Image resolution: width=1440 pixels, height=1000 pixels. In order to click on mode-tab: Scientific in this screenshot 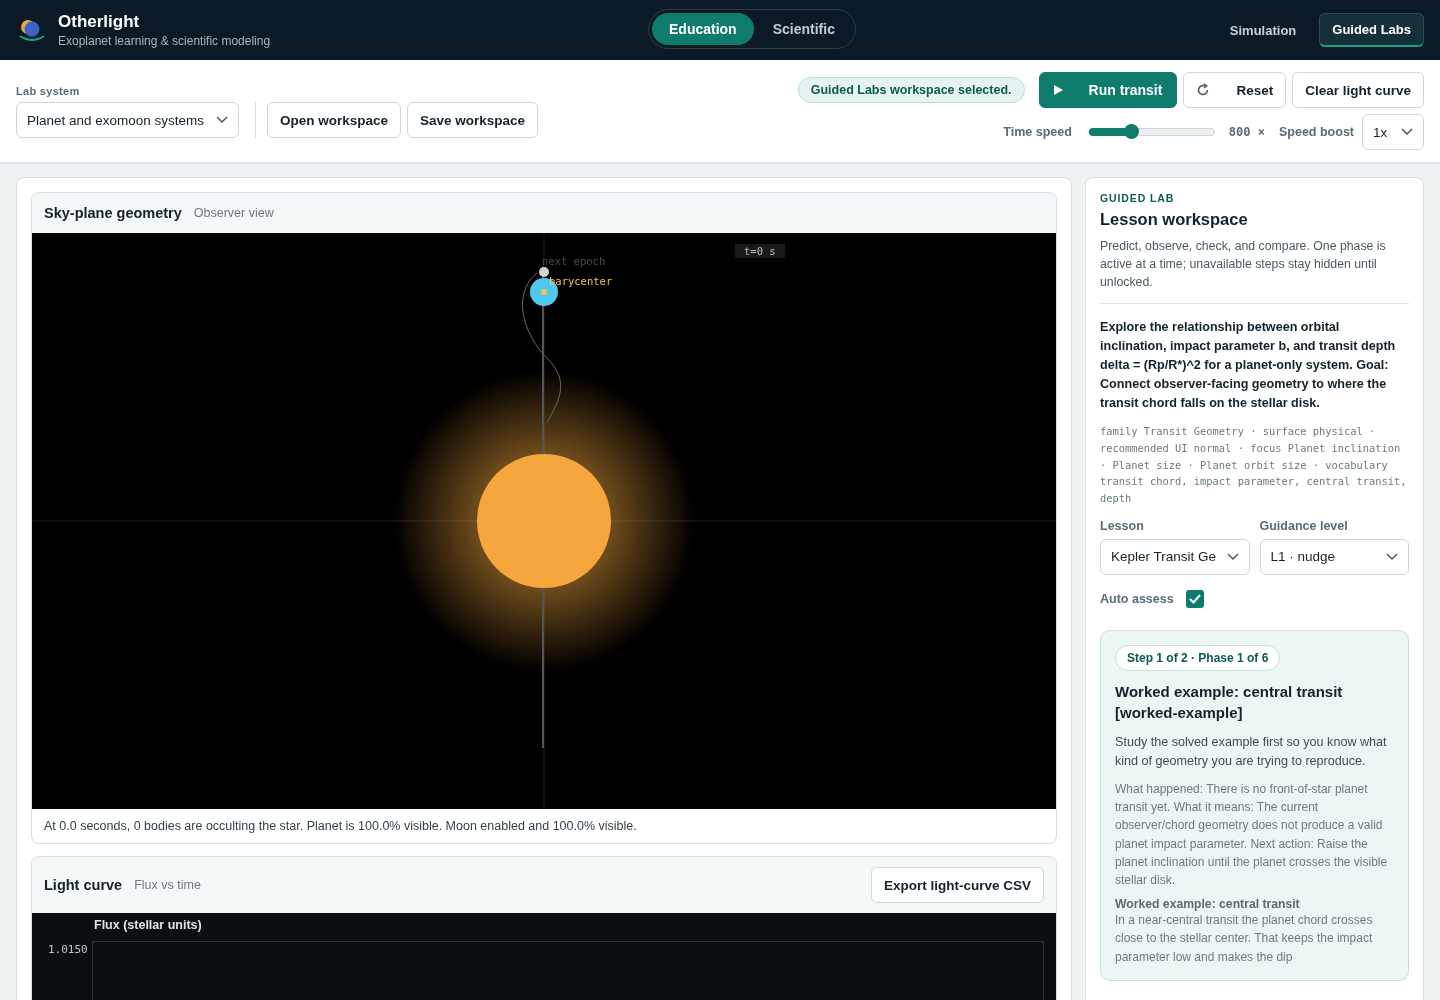, I will do `click(803, 29)`.